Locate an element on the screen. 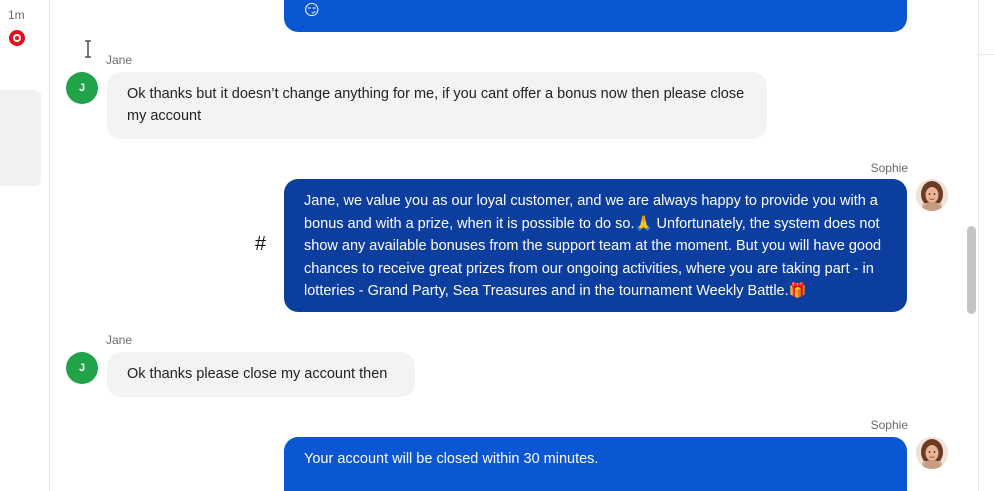 The image size is (994, 491). agent-message-bubble: 😏 is located at coordinates (595, 16).